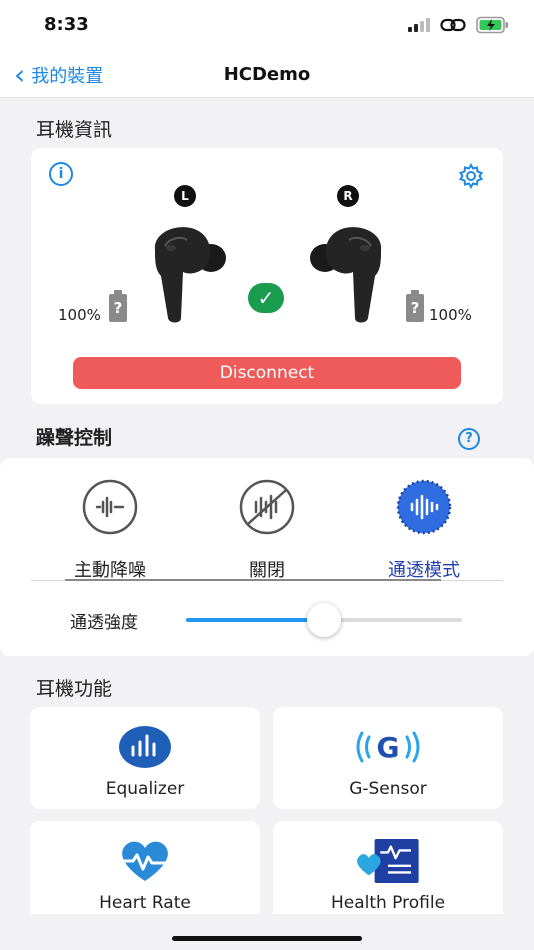 This screenshot has width=534, height=950. Describe the element at coordinates (145, 861) in the screenshot. I see `heart-rate-icon` at that location.